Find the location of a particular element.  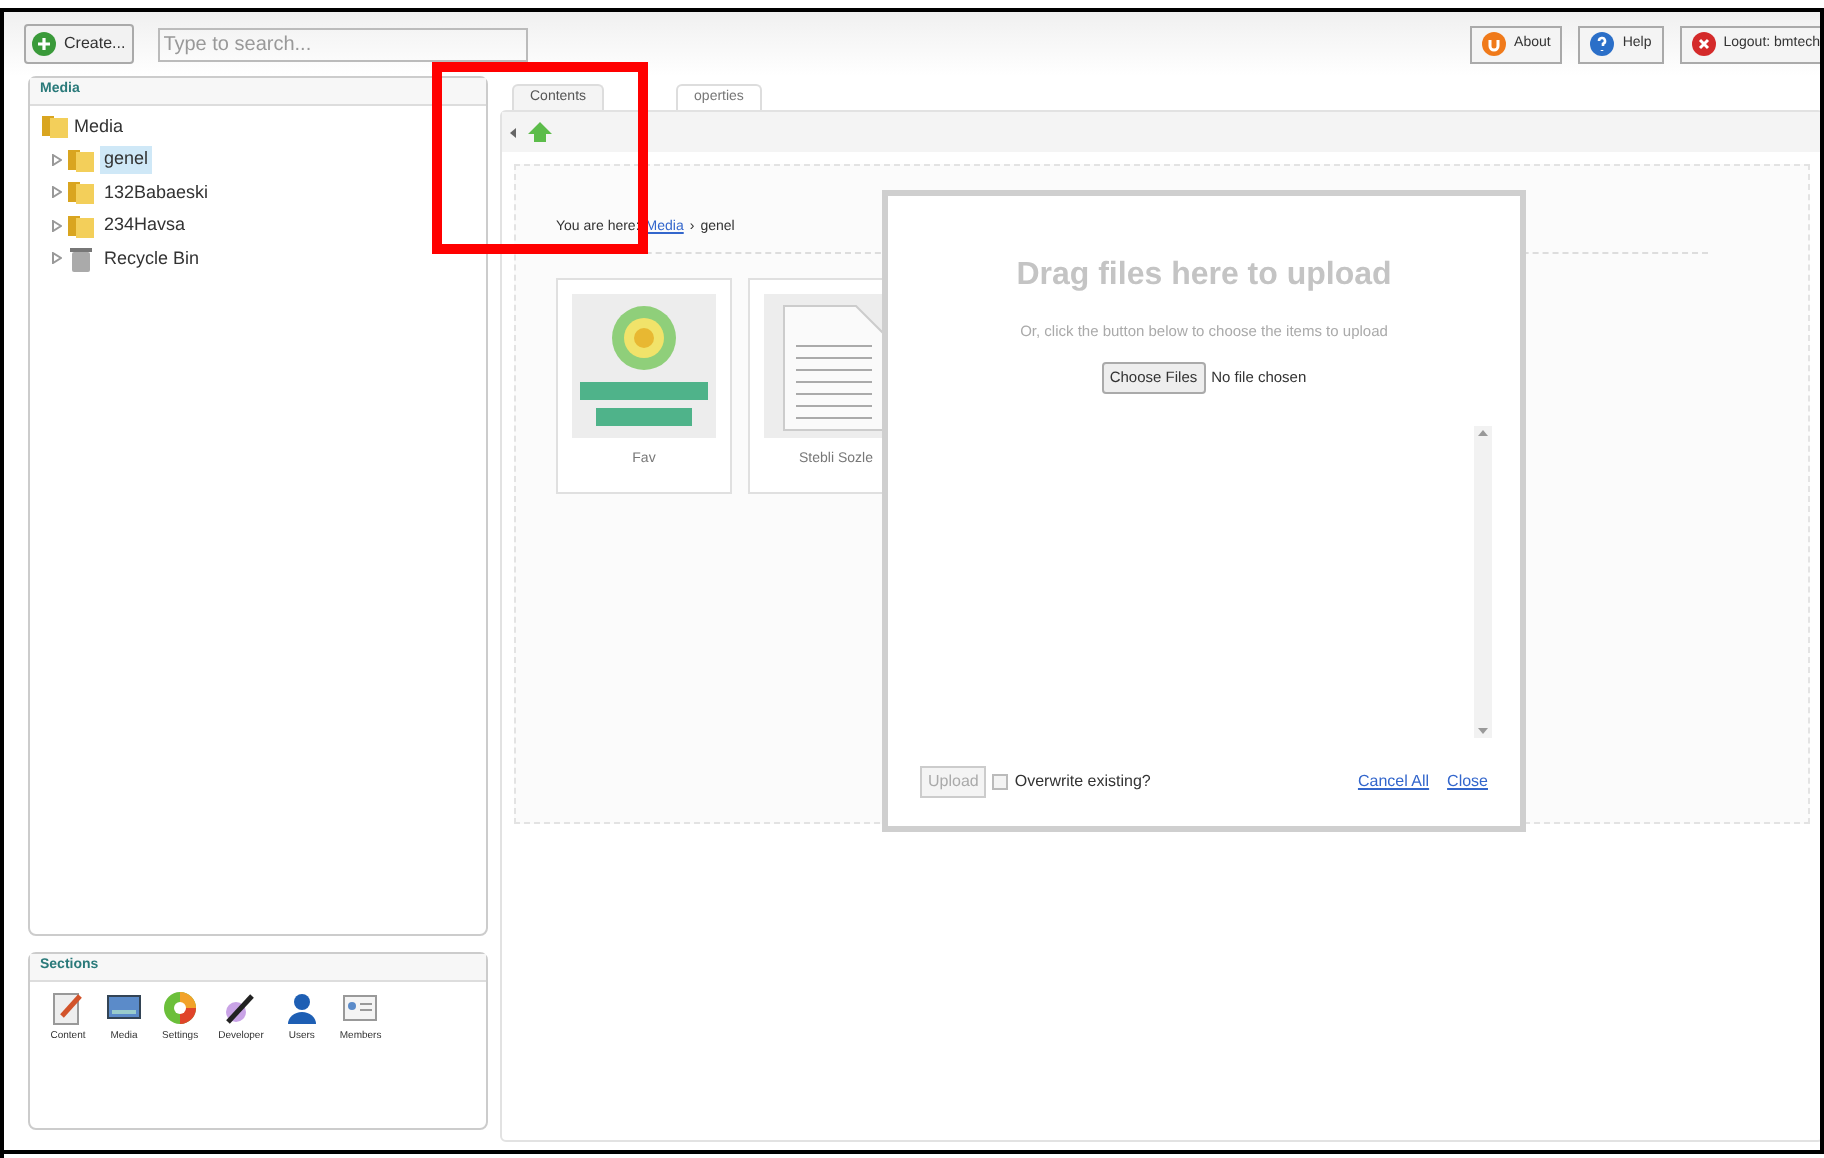

dialog-link: Close is located at coordinates (1467, 781).